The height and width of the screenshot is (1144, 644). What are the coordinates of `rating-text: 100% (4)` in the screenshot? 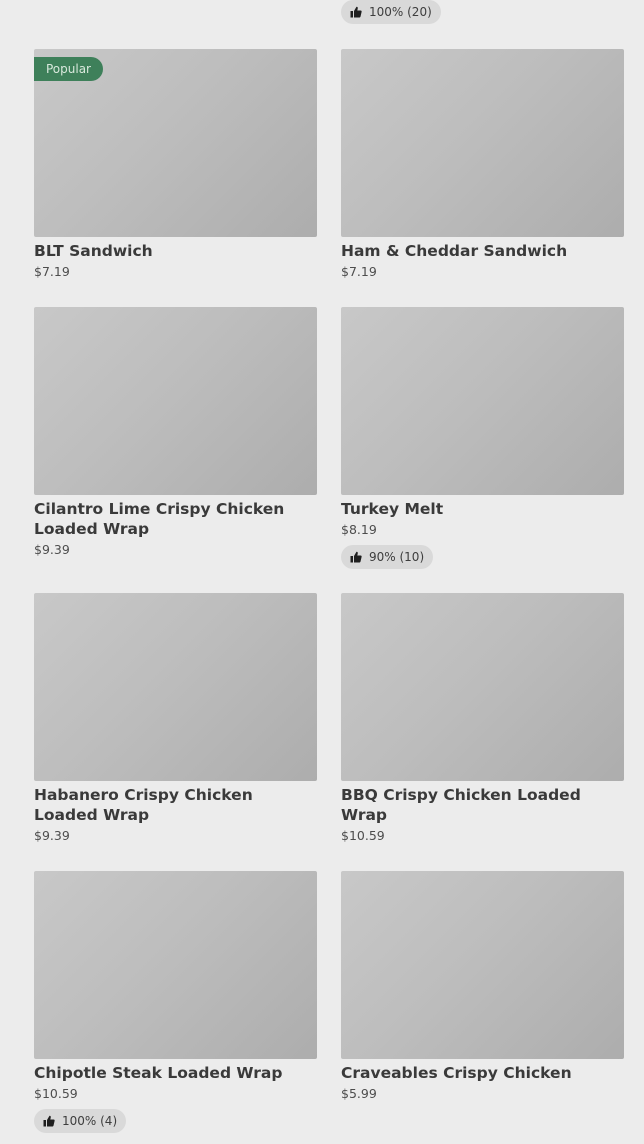 It's located at (90, 1121).